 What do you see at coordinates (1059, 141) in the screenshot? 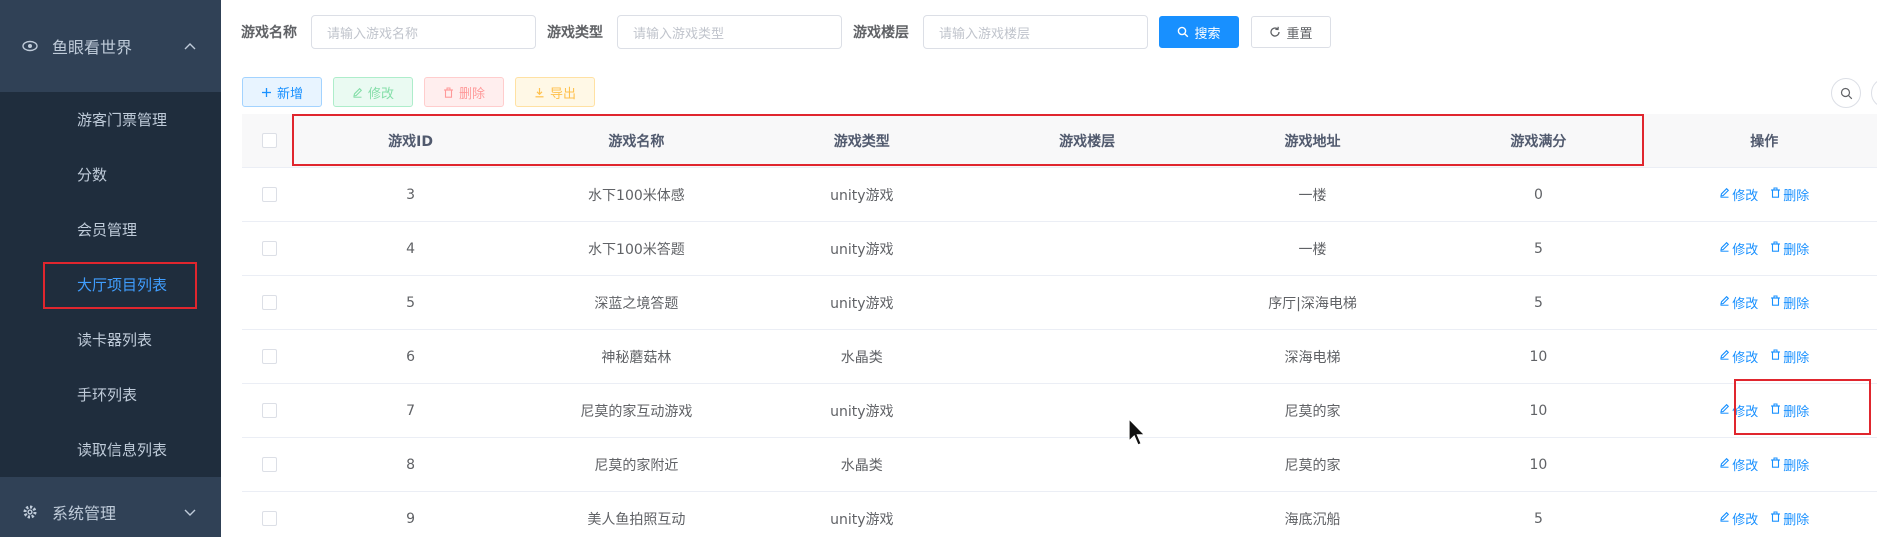
I see `table-header: 游戏ID 游戏名称 游戏类型 游戏楼层 游戏地址 游戏满分 操作` at bounding box center [1059, 141].